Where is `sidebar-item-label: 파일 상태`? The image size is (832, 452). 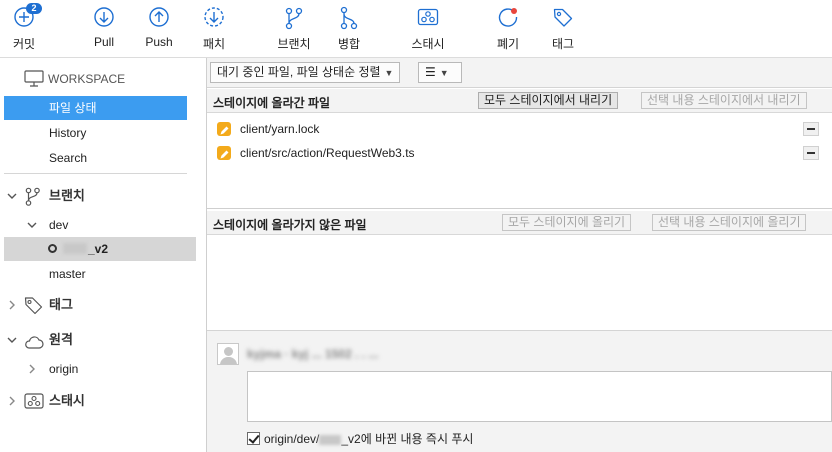
sidebar-item-label: 파일 상태 is located at coordinates (73, 108).